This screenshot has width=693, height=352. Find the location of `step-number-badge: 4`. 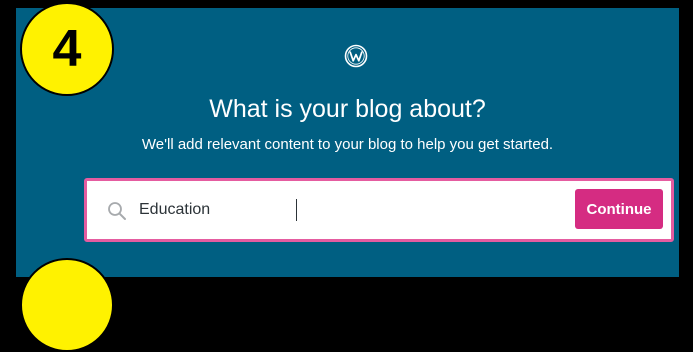

step-number-badge: 4 is located at coordinates (67, 49).